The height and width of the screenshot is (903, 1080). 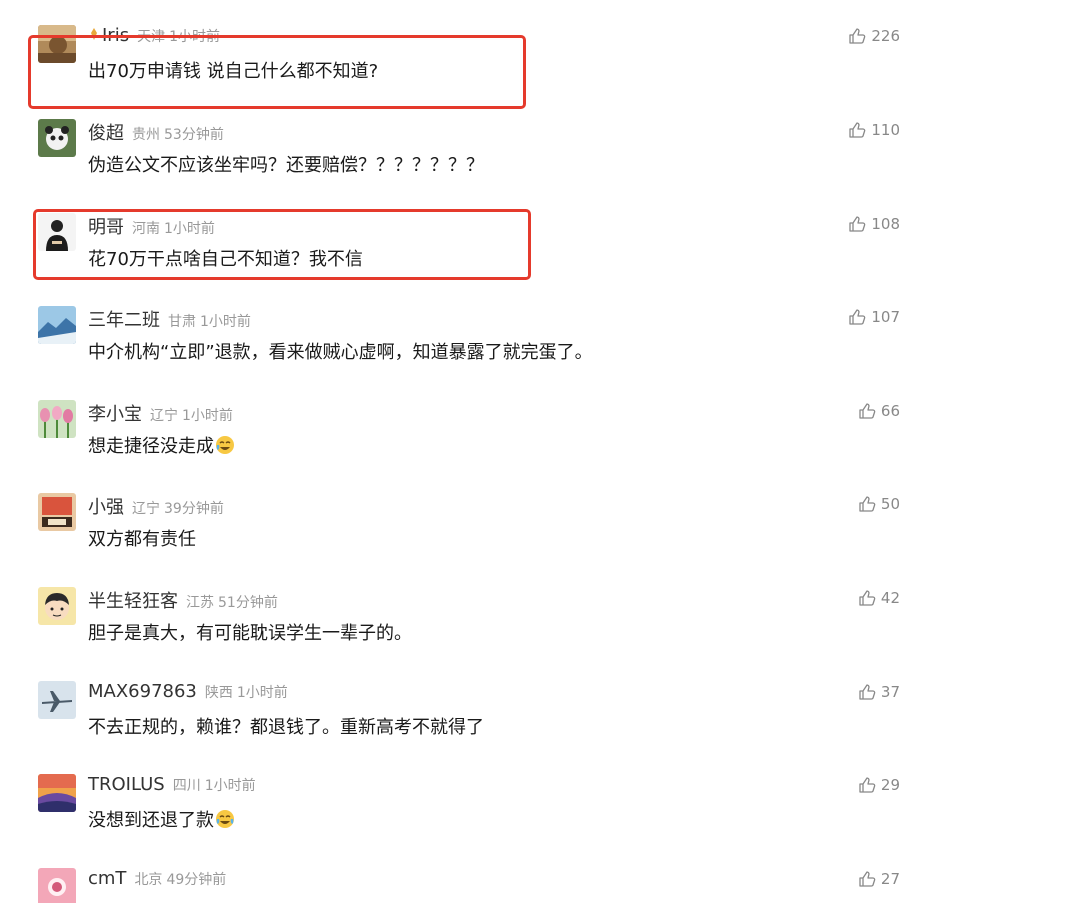 What do you see at coordinates (183, 600) in the screenshot?
I see `comment-meta: 半生轻狂客 江苏 51分钟前` at bounding box center [183, 600].